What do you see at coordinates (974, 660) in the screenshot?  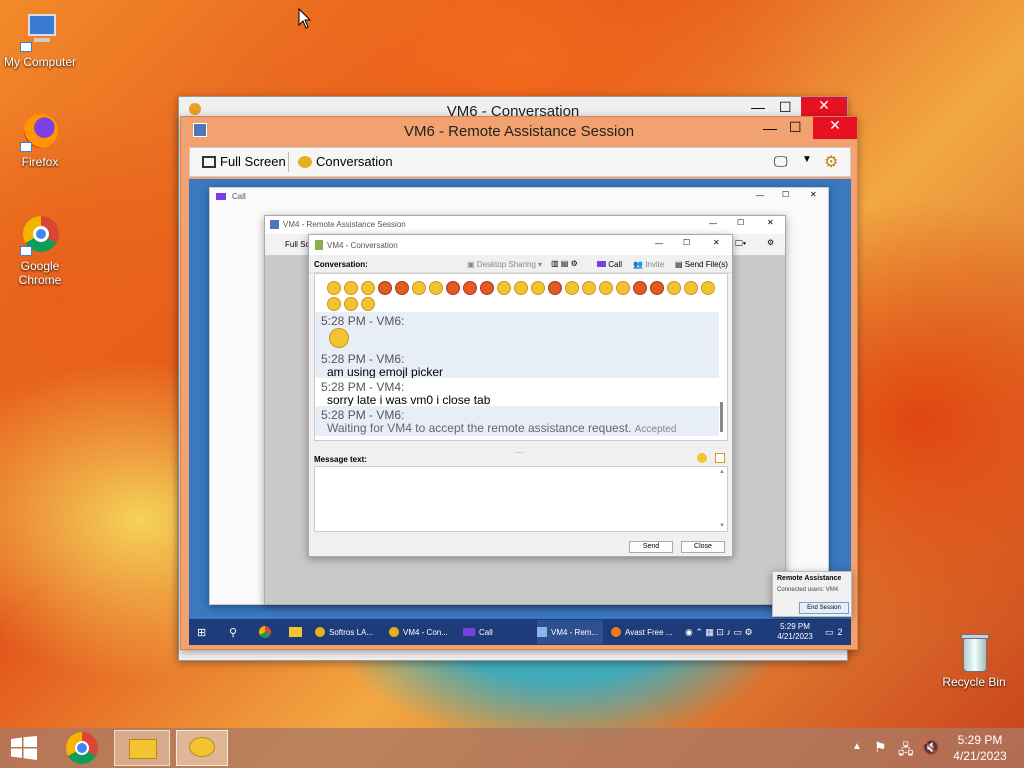 I see `desktop-icon-recycle-bin: Recycle Bin` at bounding box center [974, 660].